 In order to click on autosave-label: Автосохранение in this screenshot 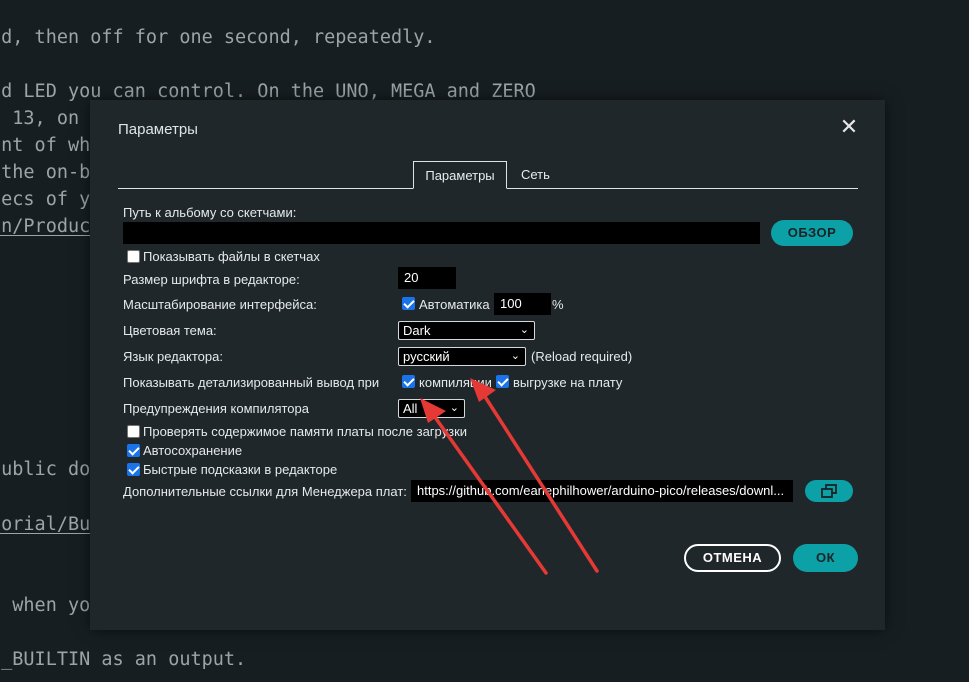, I will do `click(193, 450)`.